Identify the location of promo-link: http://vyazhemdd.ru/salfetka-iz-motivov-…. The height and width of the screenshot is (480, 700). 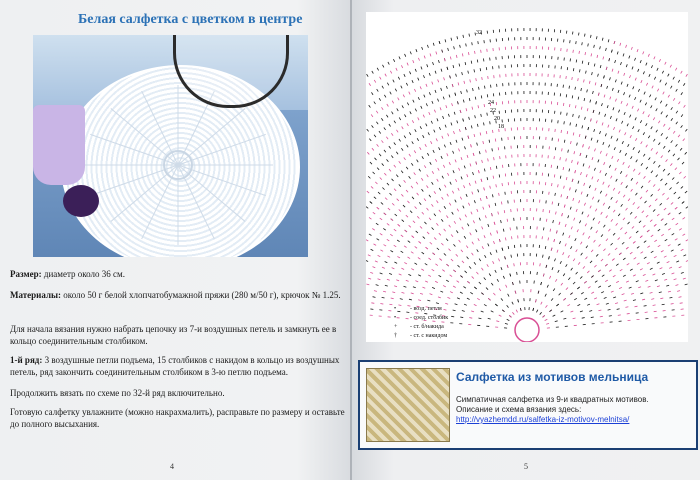
(552, 420).